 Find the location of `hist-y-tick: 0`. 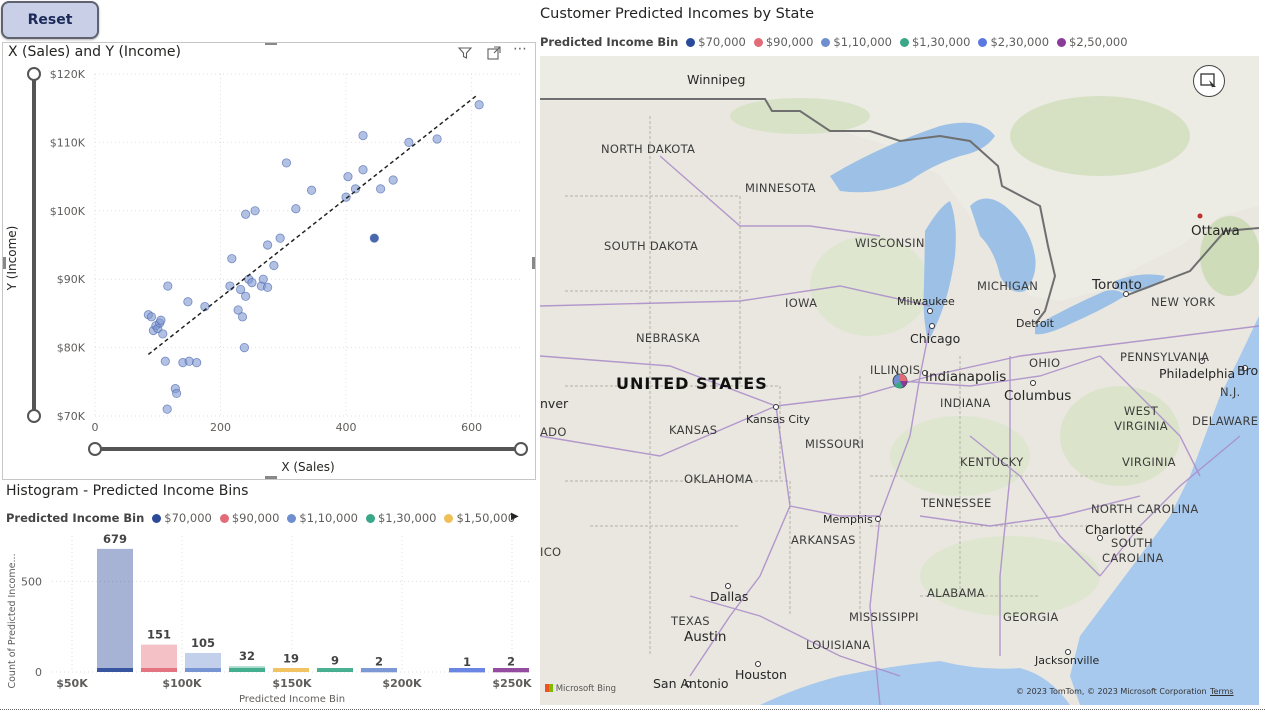

hist-y-tick: 0 is located at coordinates (38, 672).